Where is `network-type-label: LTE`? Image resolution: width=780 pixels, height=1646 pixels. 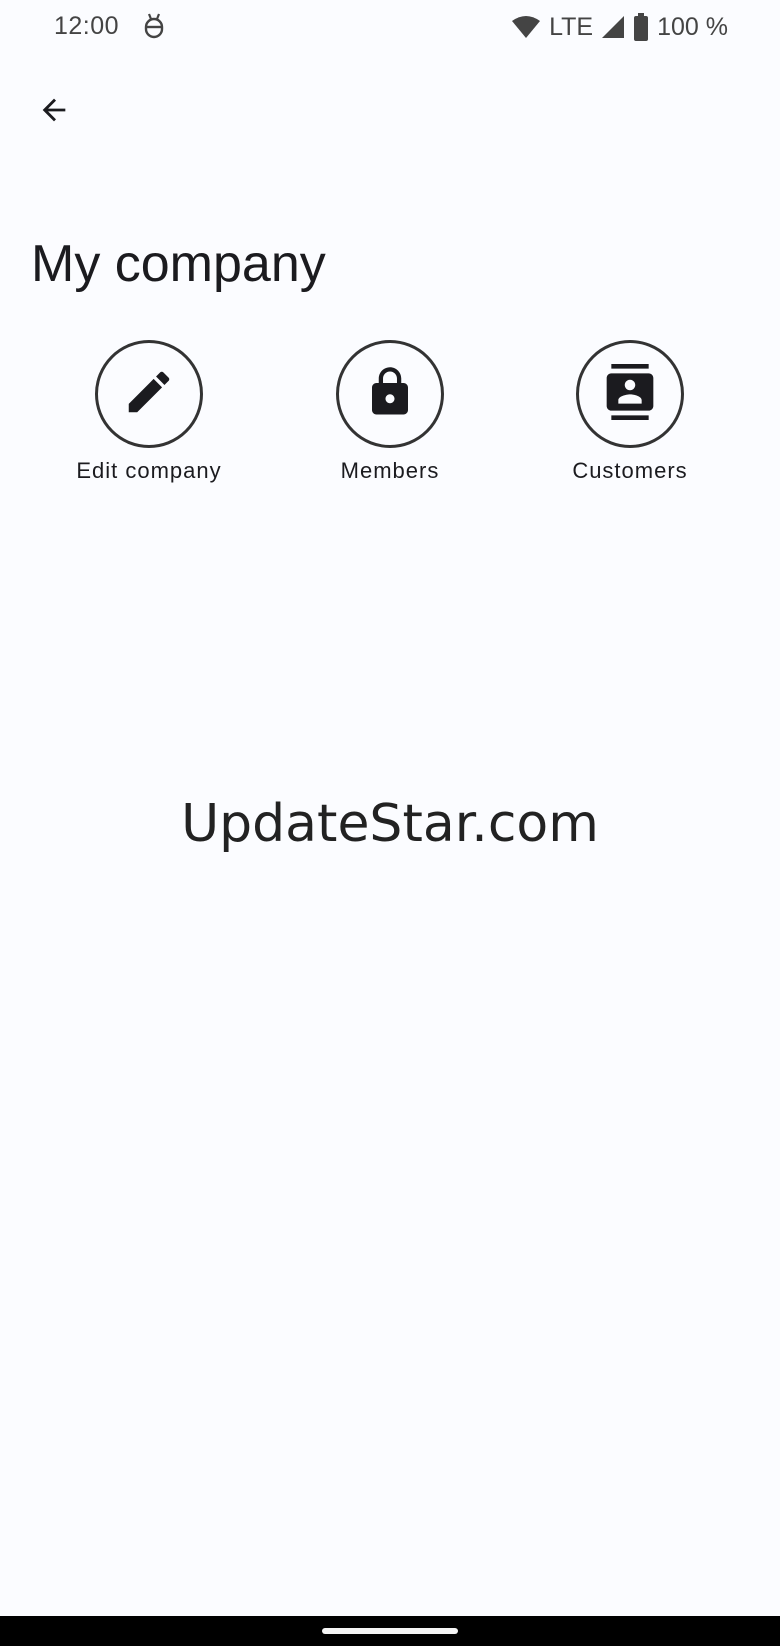
network-type-label: LTE is located at coordinates (571, 26).